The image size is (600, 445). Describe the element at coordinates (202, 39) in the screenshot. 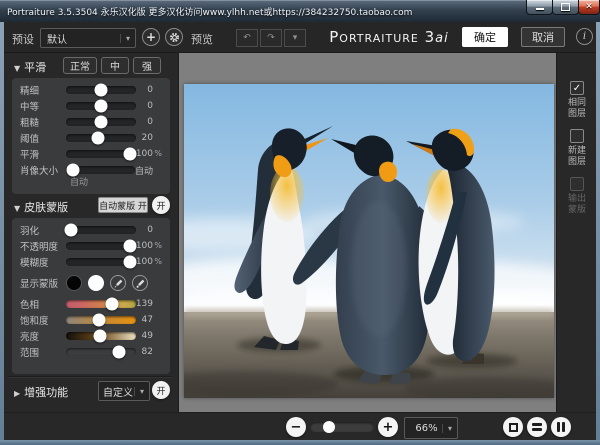

I see `preview-label: 预览` at that location.